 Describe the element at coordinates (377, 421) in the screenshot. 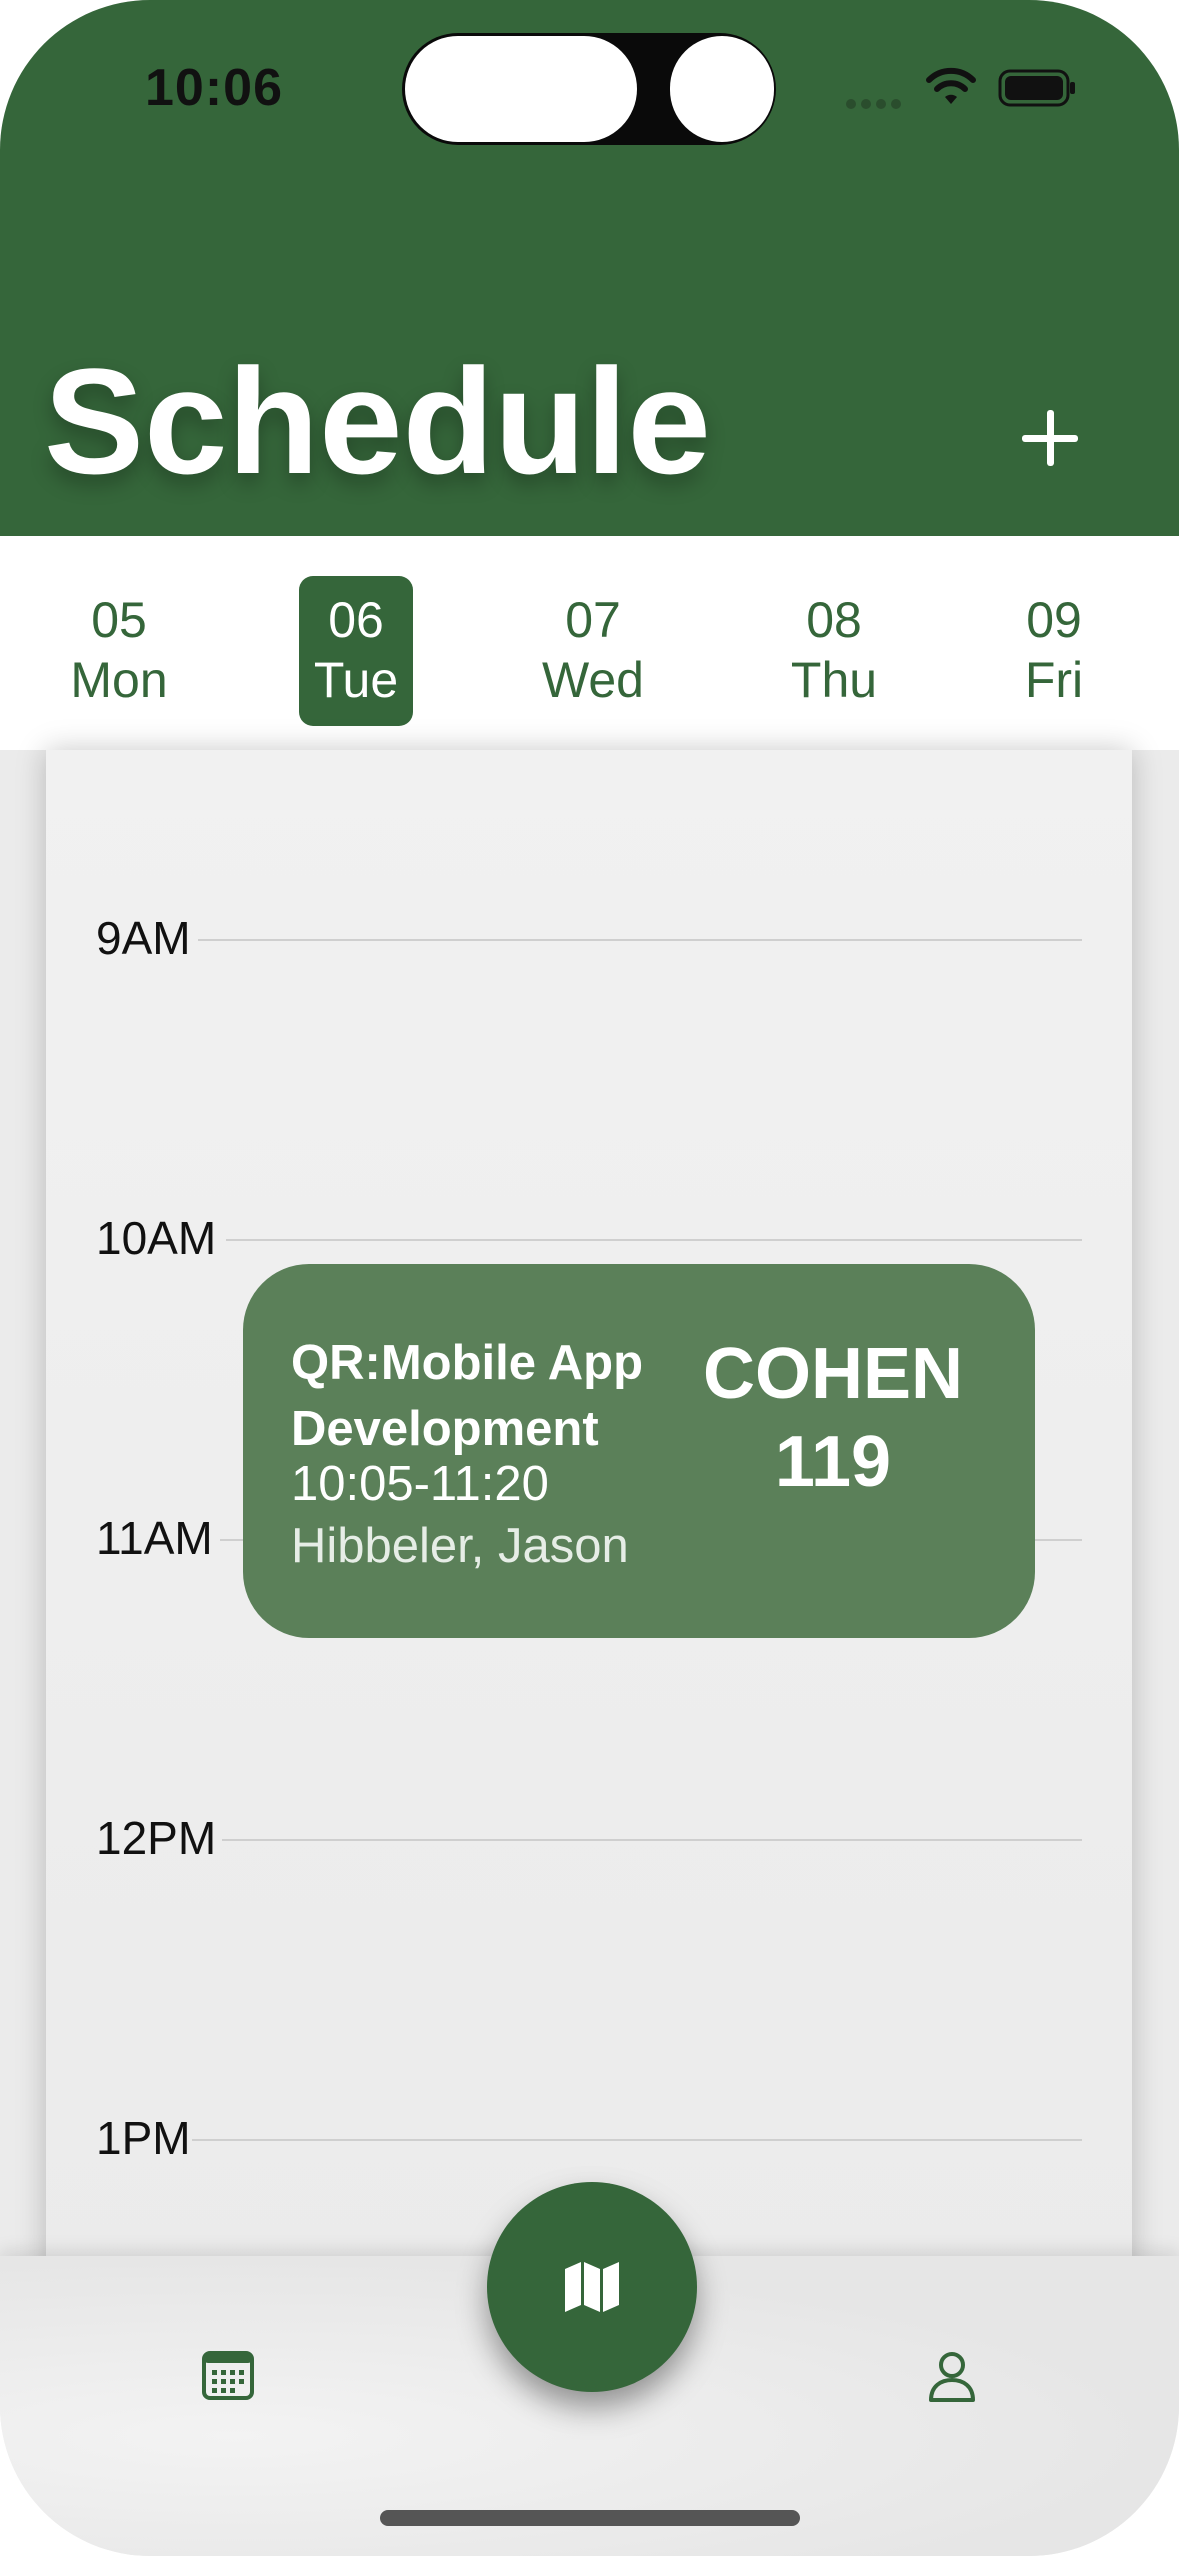

I see `page-title: Schedule` at that location.